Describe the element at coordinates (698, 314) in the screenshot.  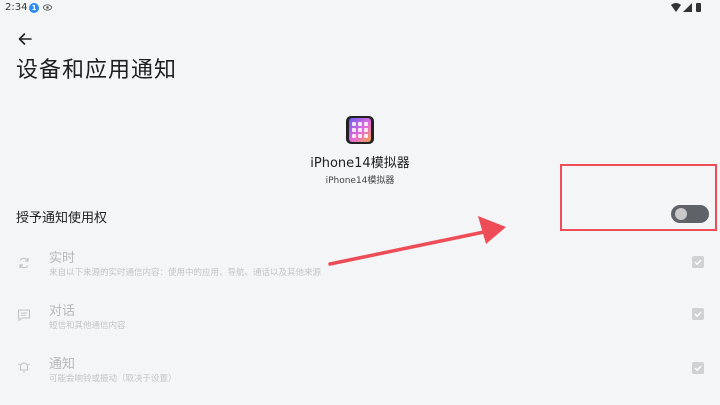
I see `category-checkbox-conversations` at that location.